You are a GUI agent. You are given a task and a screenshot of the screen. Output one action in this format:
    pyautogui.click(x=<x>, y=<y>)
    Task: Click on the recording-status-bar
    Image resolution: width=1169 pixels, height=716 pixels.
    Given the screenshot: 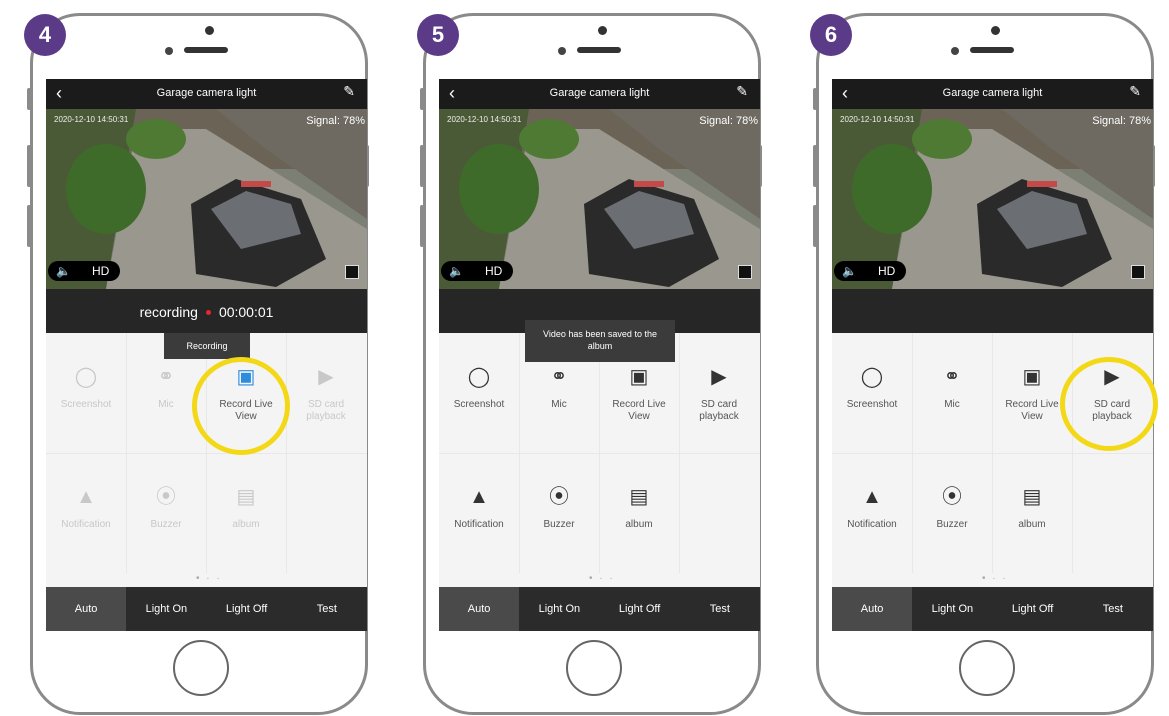 What is the action you would take?
    pyautogui.click(x=992, y=311)
    